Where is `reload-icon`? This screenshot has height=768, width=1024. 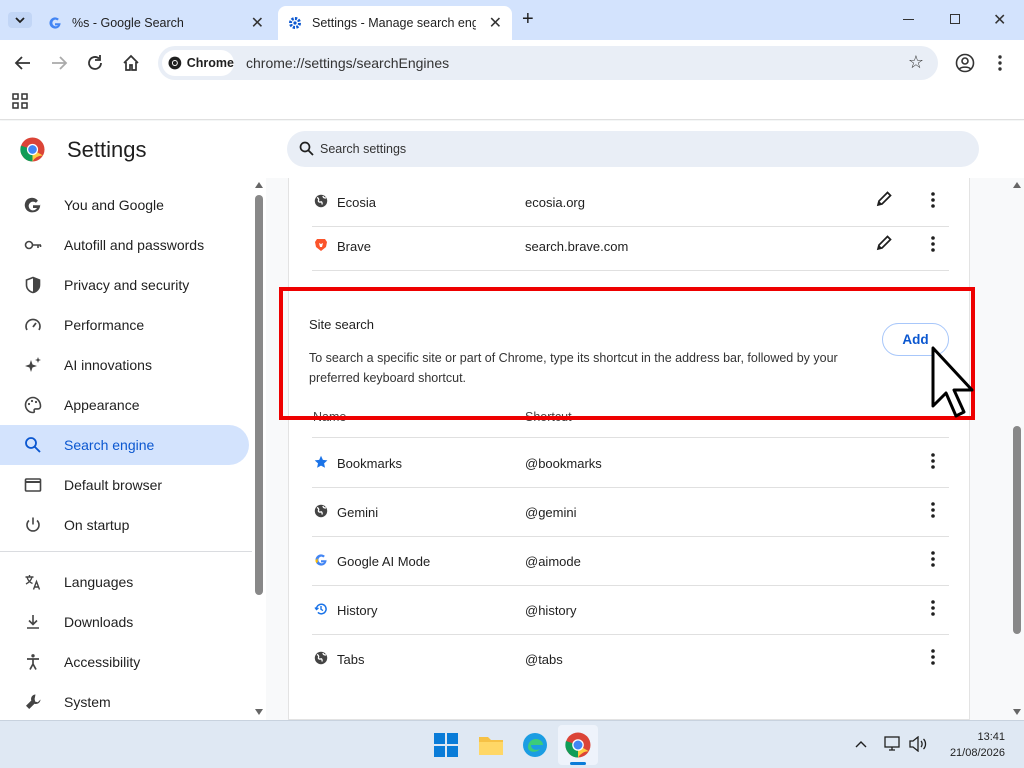
reload-icon is located at coordinates (95, 63).